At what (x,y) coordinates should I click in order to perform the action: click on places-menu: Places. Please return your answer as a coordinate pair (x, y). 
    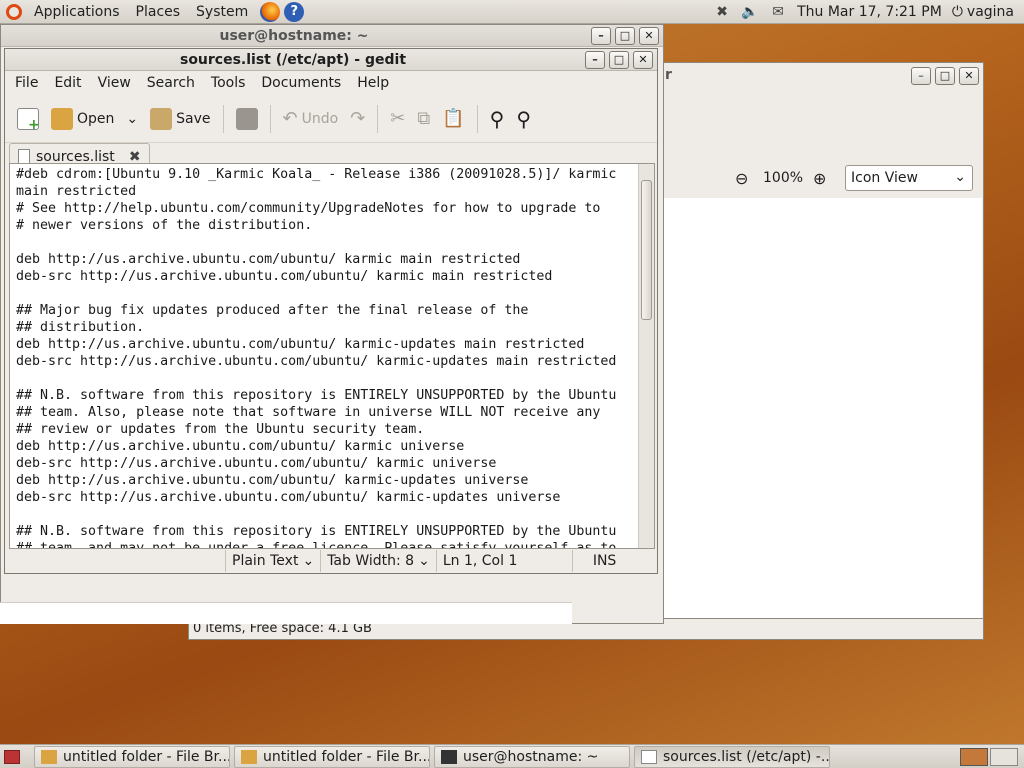
    Looking at the image, I should click on (158, 12).